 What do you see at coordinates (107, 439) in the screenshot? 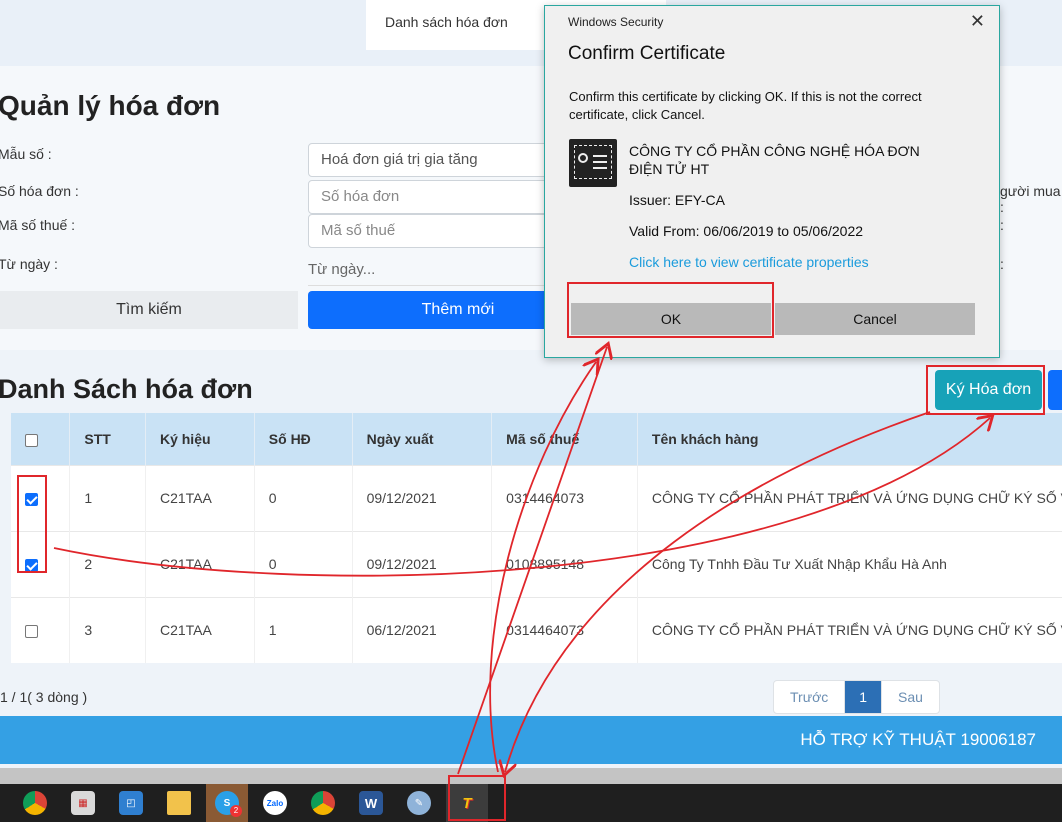
I see `column-header-stt: STT` at bounding box center [107, 439].